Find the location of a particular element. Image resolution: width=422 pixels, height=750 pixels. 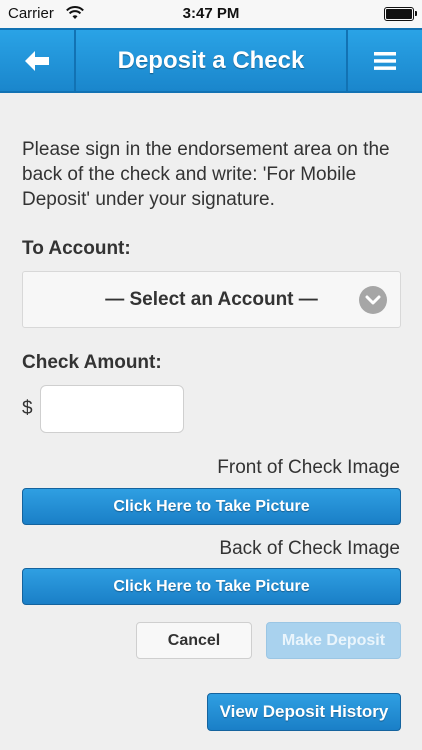

take-back-picture-button: Click Here to Take Picture is located at coordinates (211, 586).